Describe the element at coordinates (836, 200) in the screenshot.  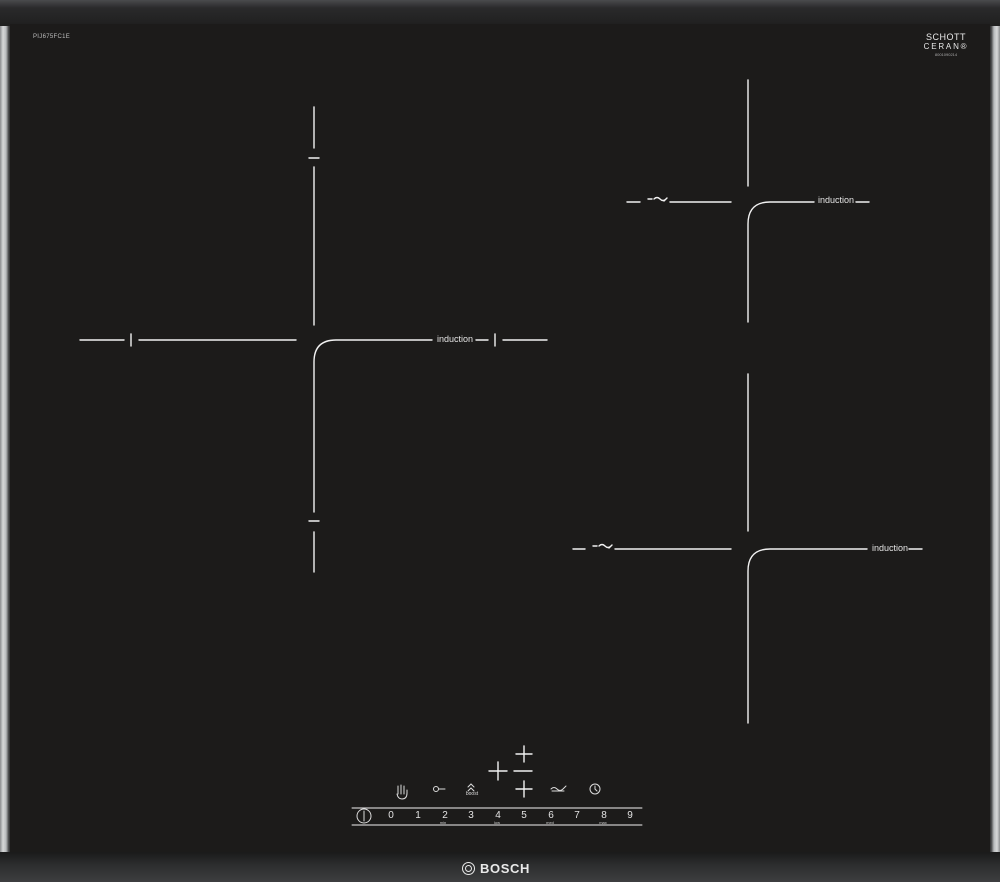
I see `right-top-zone-label: induction` at that location.